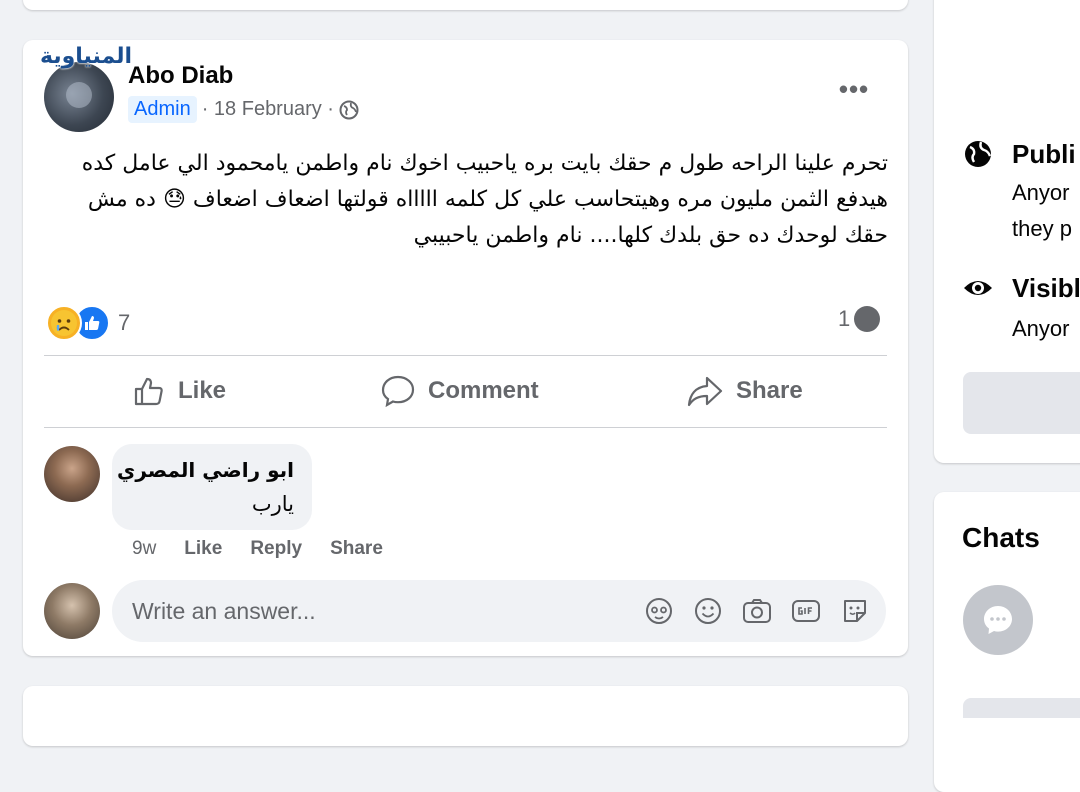 The image size is (1080, 792). What do you see at coordinates (124, 322) in the screenshot?
I see `reaction-count: 7` at bounding box center [124, 322].